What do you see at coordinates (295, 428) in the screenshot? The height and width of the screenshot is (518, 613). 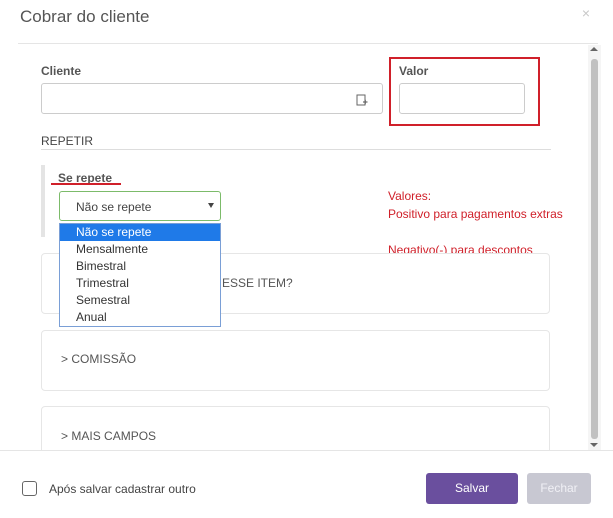 I see `mais-campos-card: > MAIS CAMPOS` at bounding box center [295, 428].